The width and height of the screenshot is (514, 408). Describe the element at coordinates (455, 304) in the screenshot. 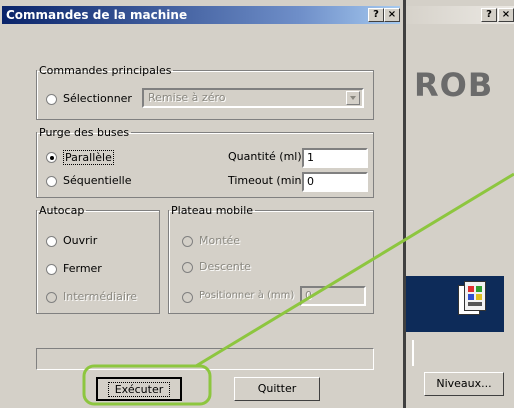

I see `dark-panel` at that location.